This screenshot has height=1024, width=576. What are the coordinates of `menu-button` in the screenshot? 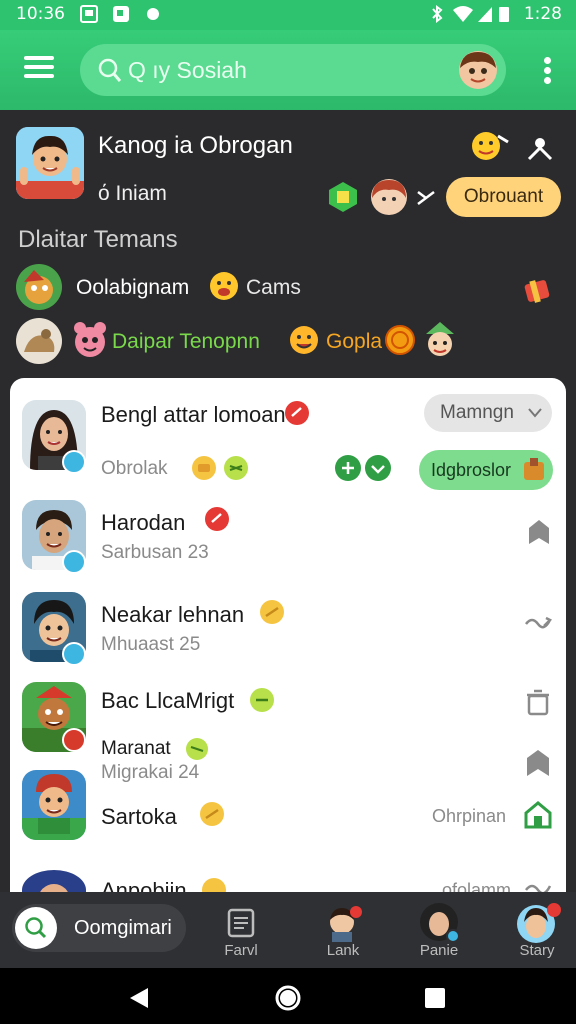 It's located at (39, 69).